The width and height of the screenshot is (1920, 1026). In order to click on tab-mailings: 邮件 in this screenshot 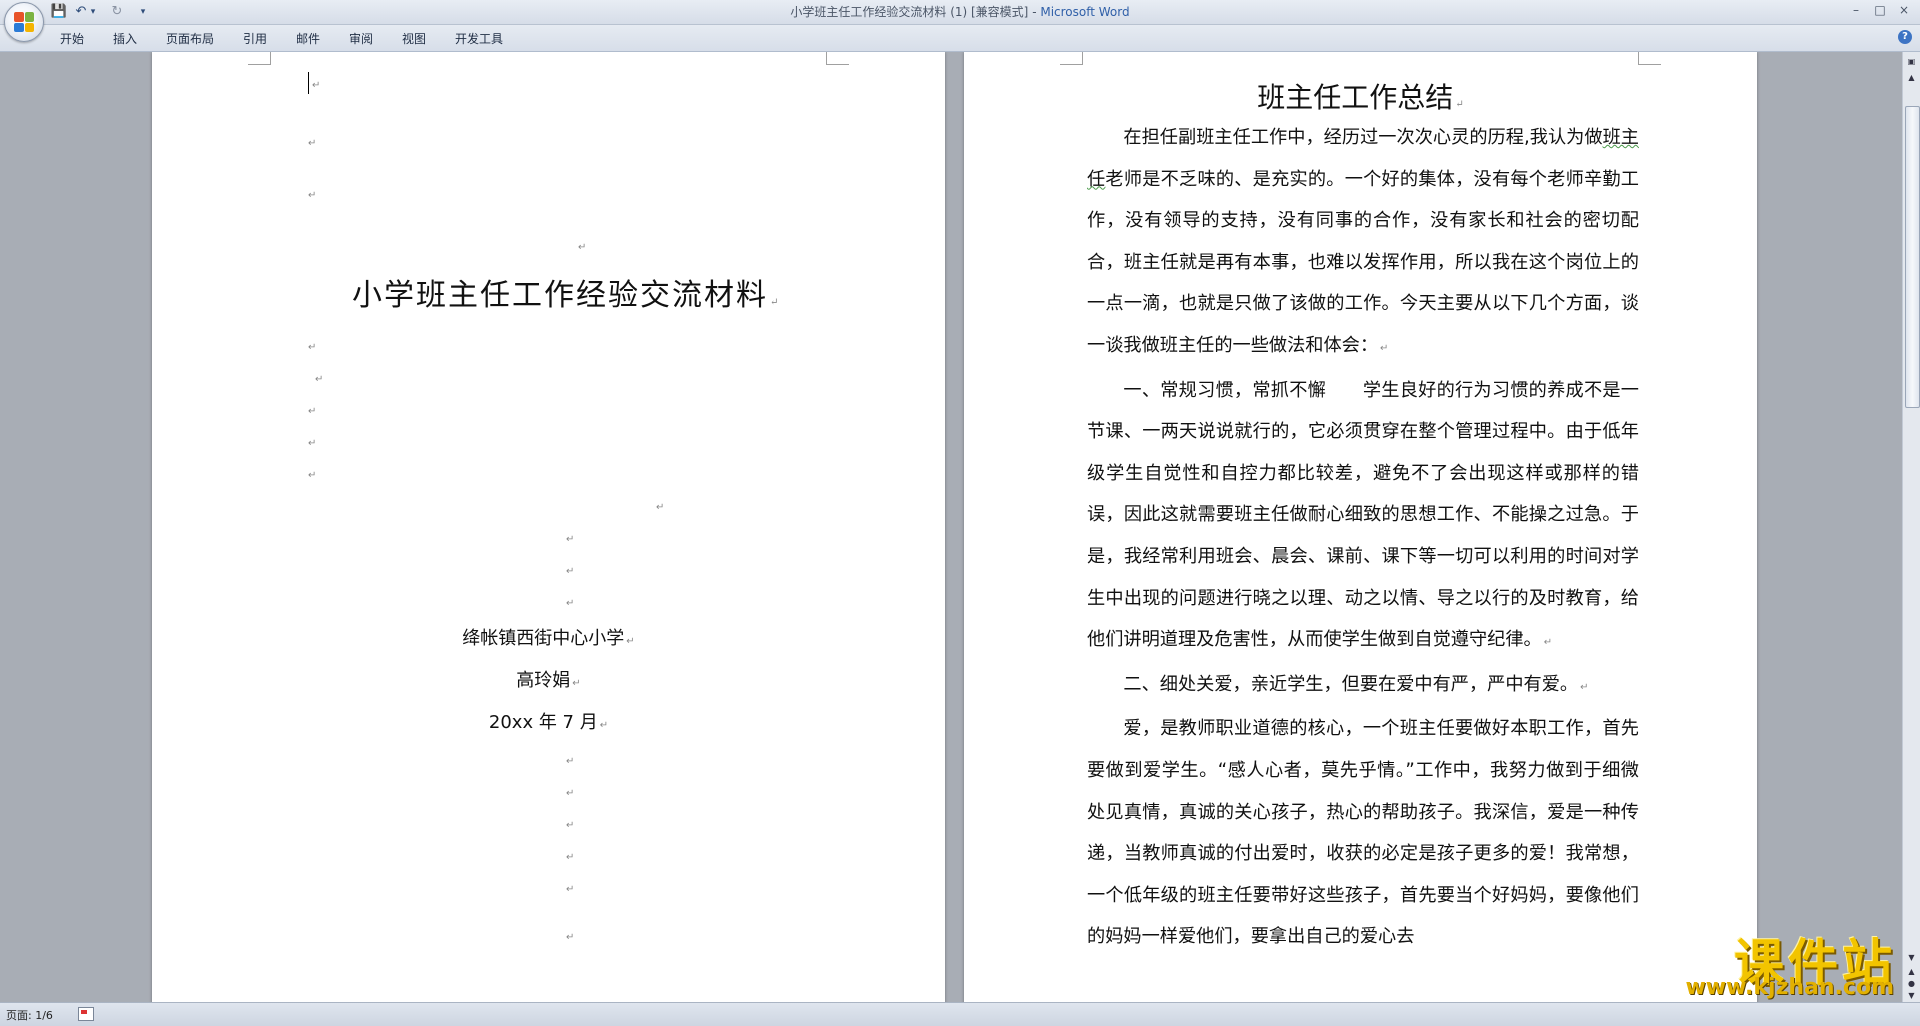, I will do `click(308, 38)`.